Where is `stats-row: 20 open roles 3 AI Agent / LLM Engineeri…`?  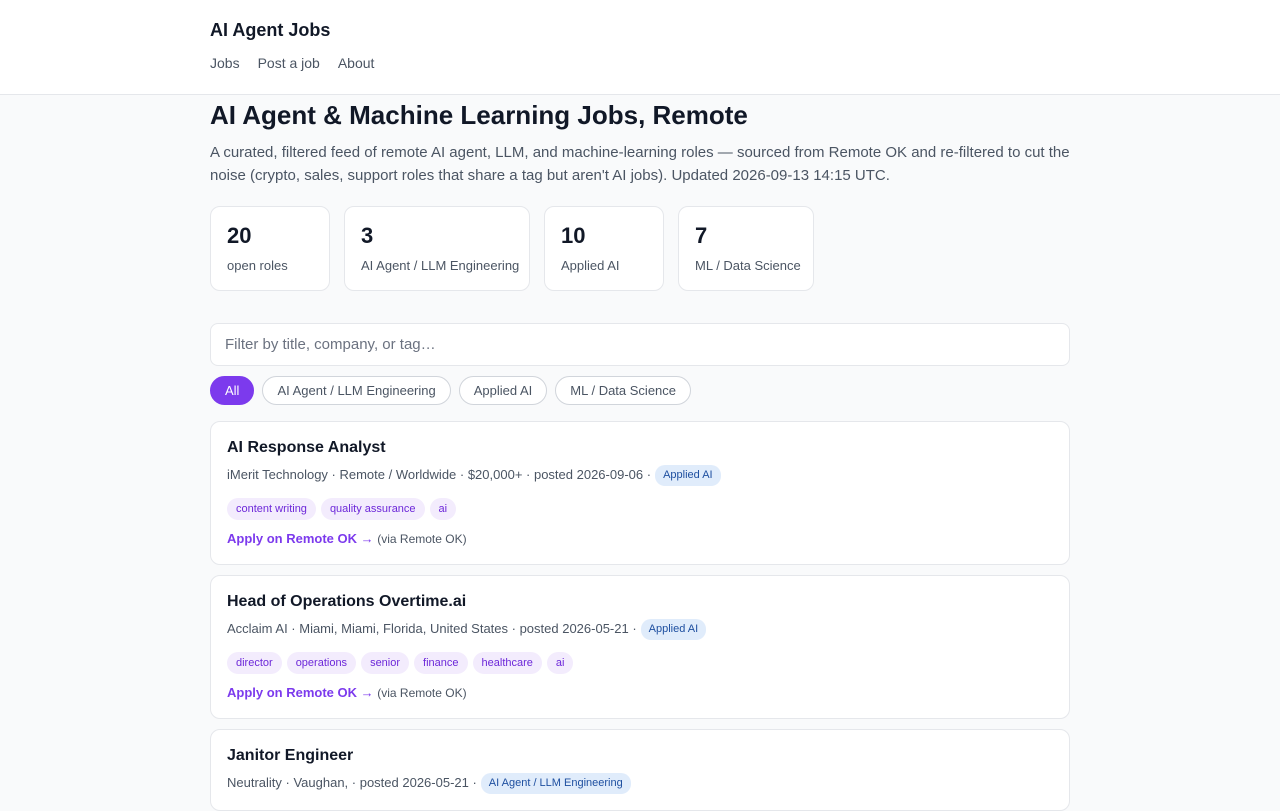
stats-row: 20 open roles 3 AI Agent / LLM Engineeri… is located at coordinates (640, 248).